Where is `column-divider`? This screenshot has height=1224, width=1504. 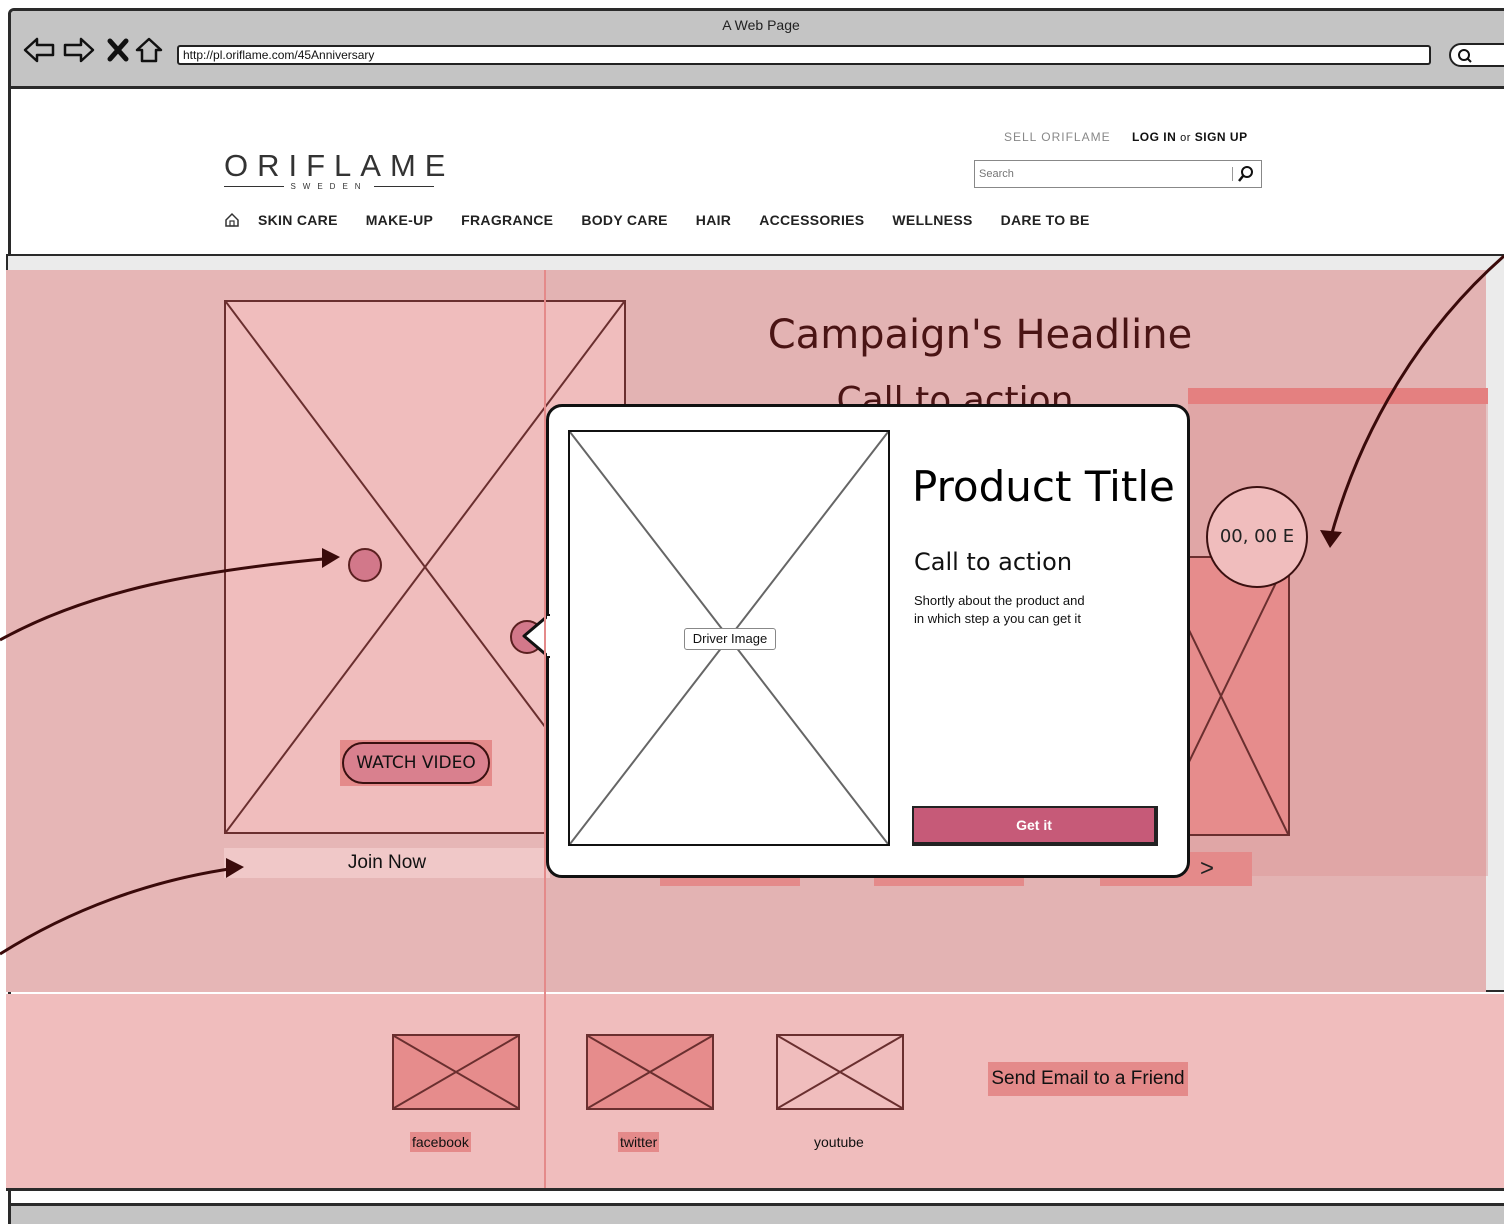
column-divider is located at coordinates (545, 730).